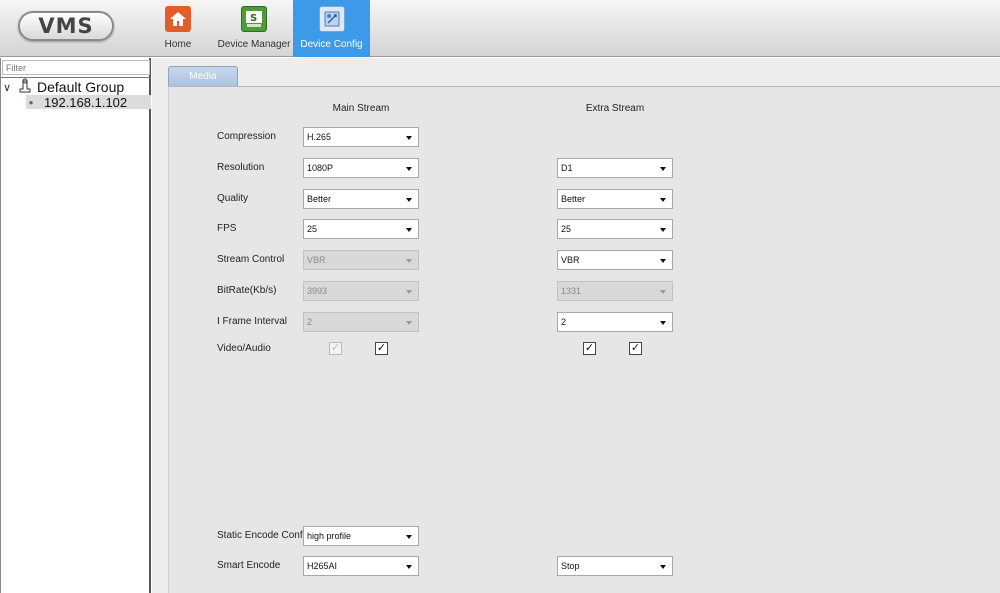 The height and width of the screenshot is (593, 1000). I want to click on iframe-interval-extra-select: 2, so click(615, 322).